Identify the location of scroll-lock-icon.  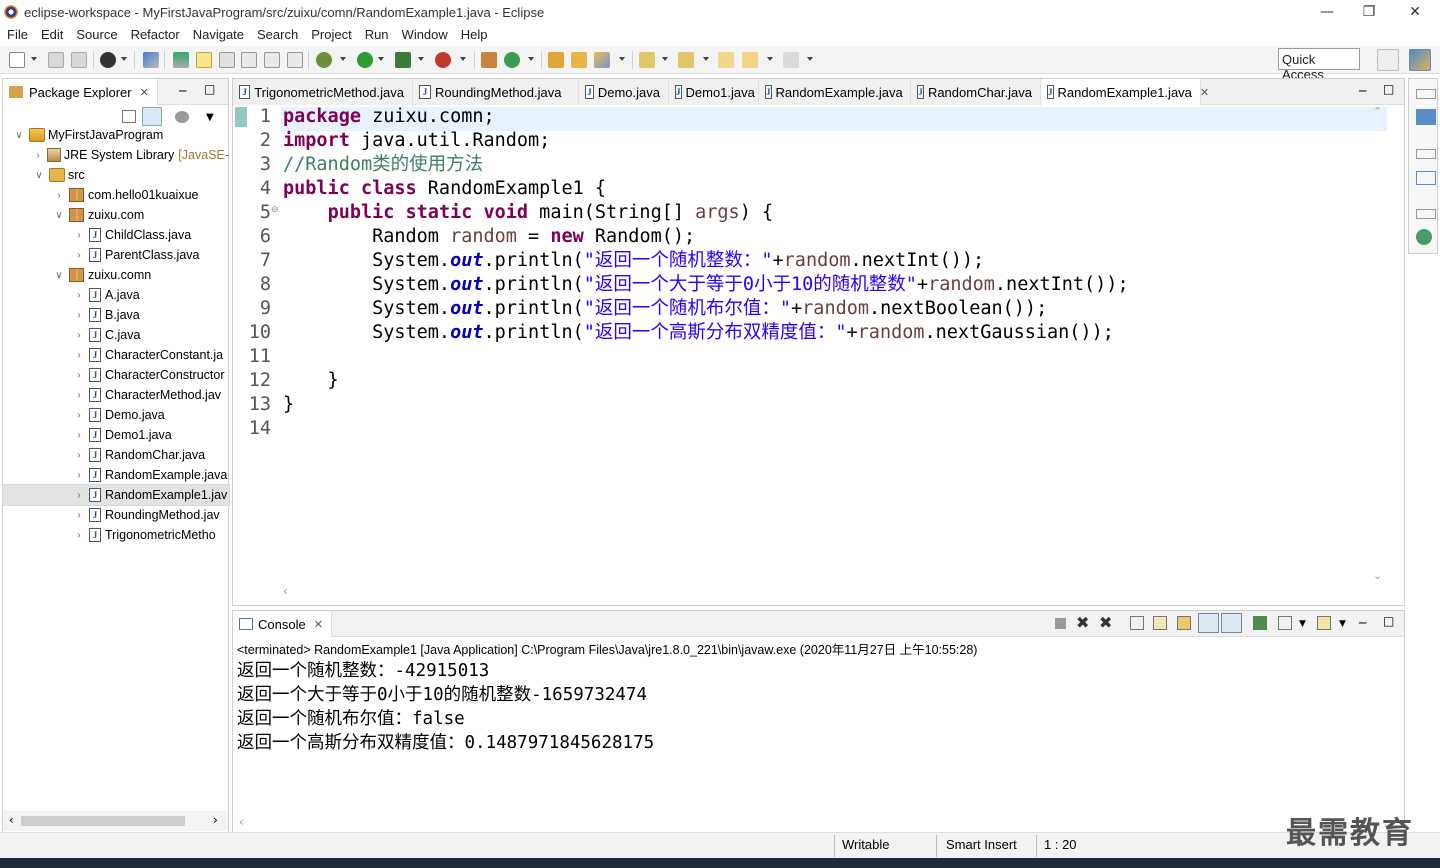
(1160, 623).